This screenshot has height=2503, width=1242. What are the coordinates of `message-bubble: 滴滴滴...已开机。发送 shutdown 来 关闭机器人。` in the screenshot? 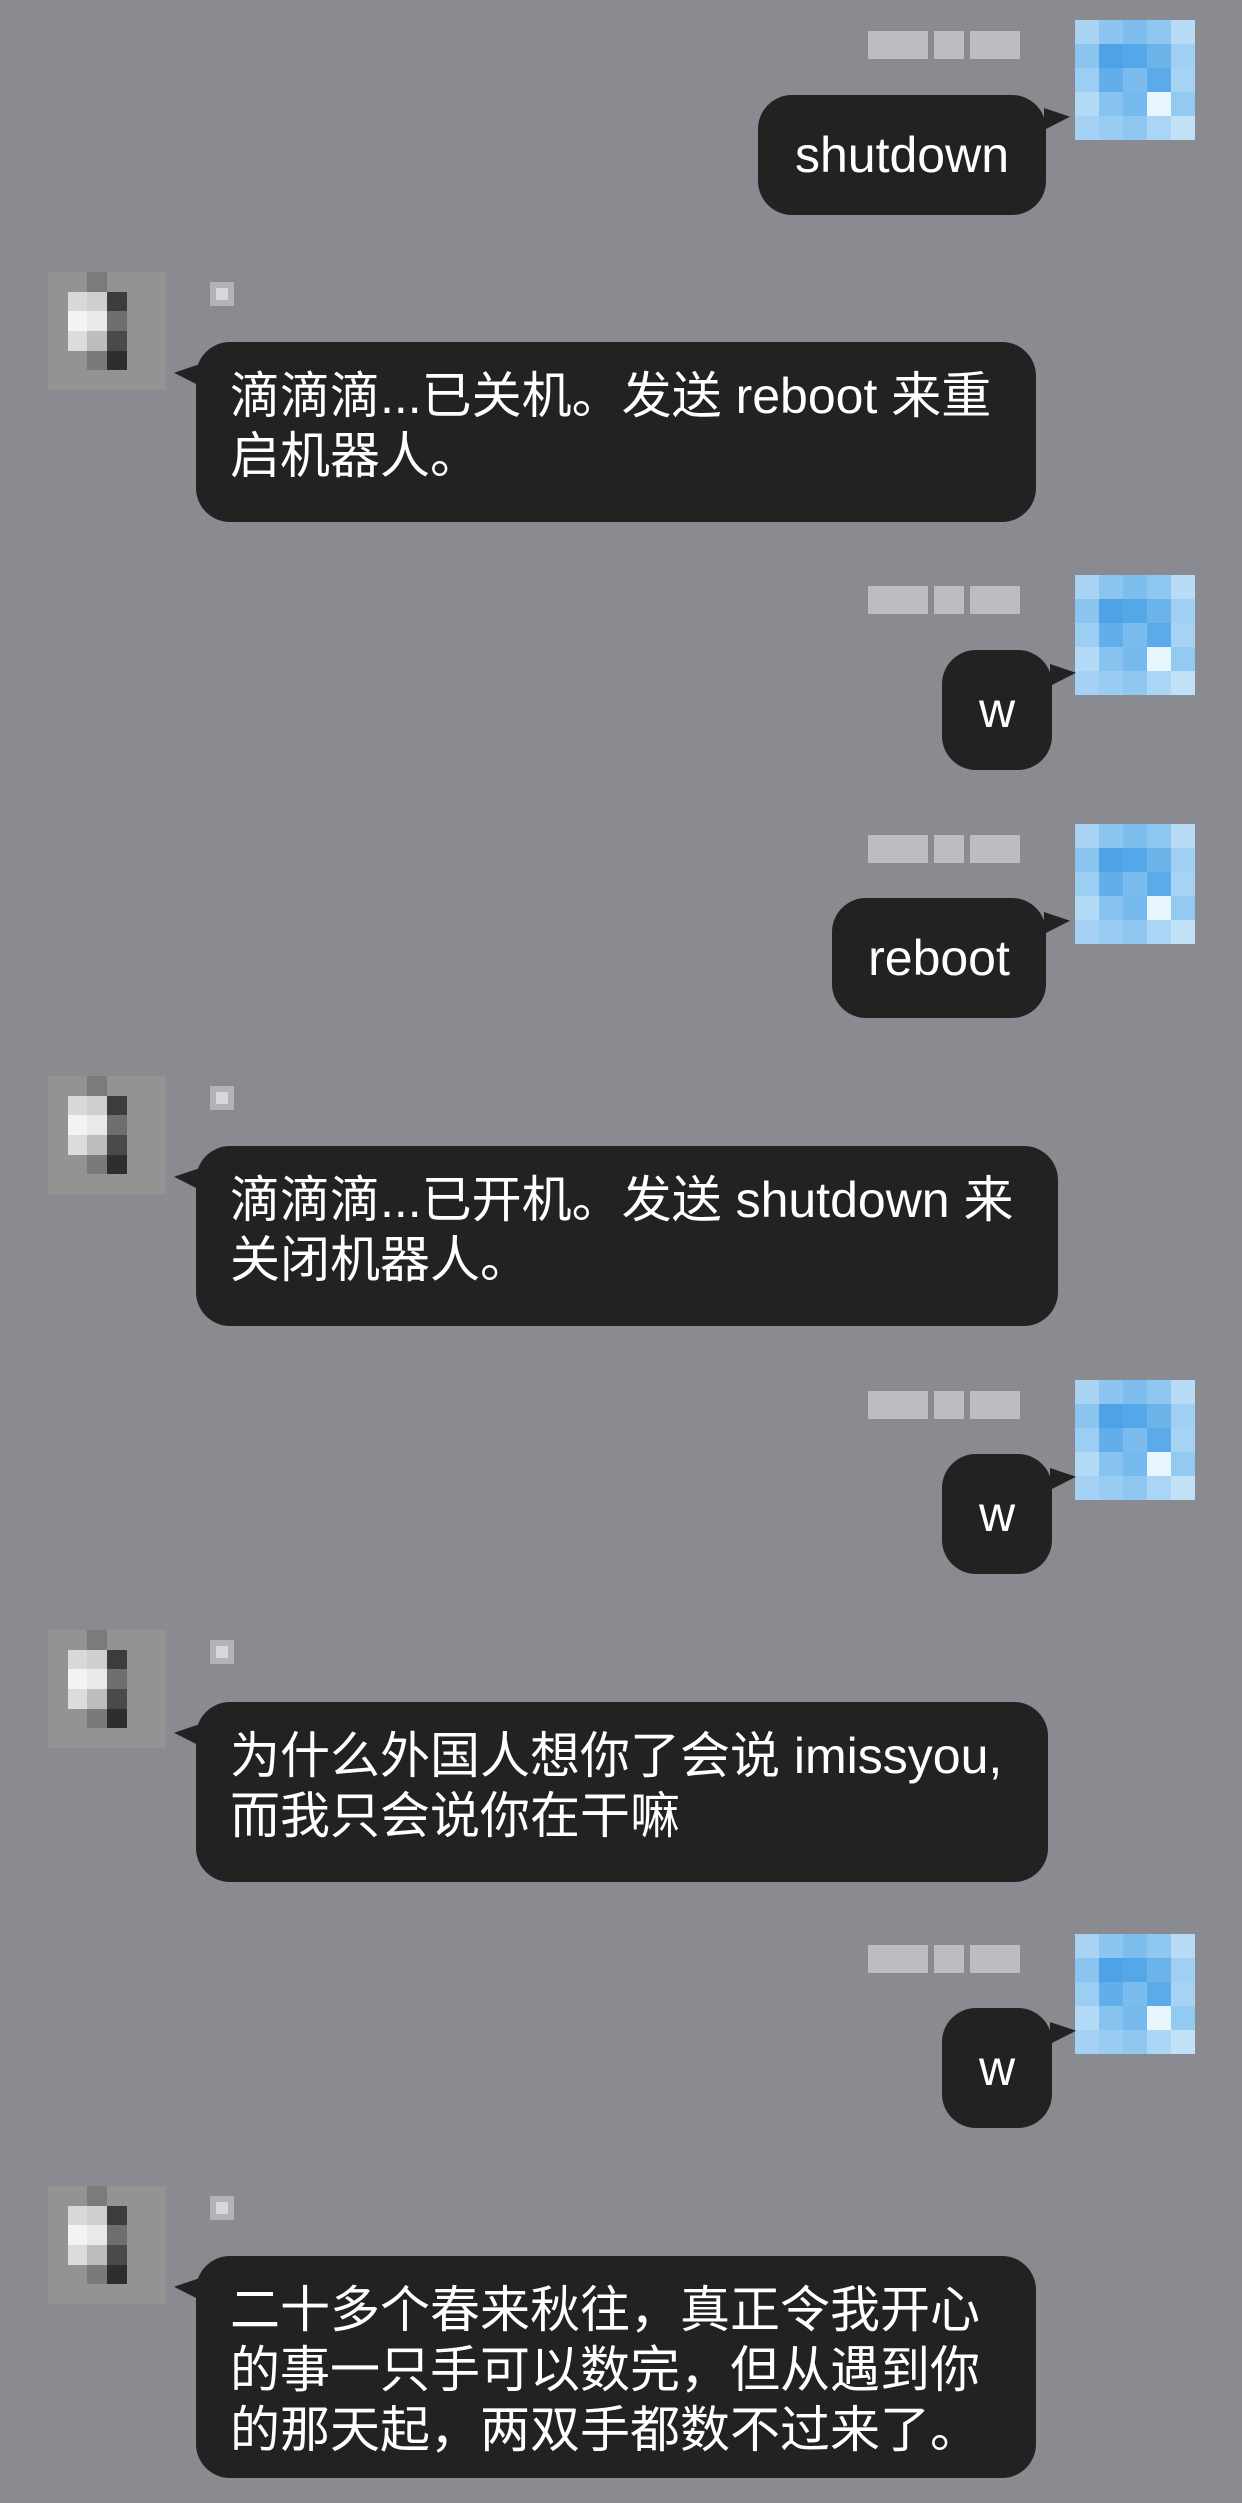 It's located at (627, 1236).